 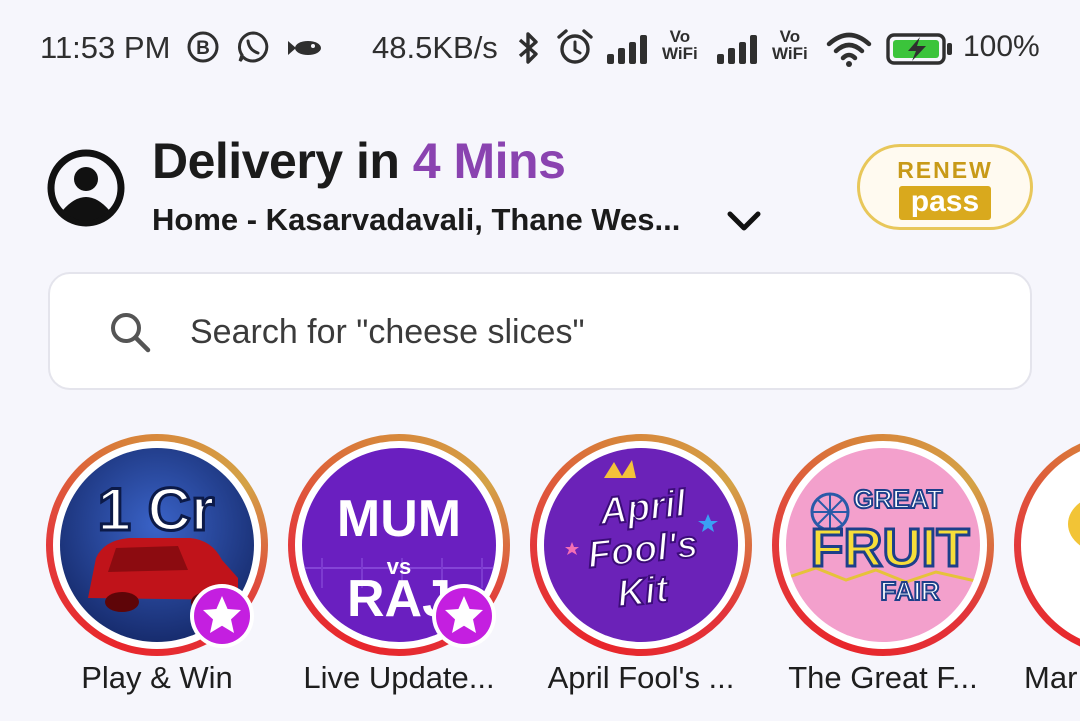 I want to click on b-circle-icon: B, so click(x=203, y=47).